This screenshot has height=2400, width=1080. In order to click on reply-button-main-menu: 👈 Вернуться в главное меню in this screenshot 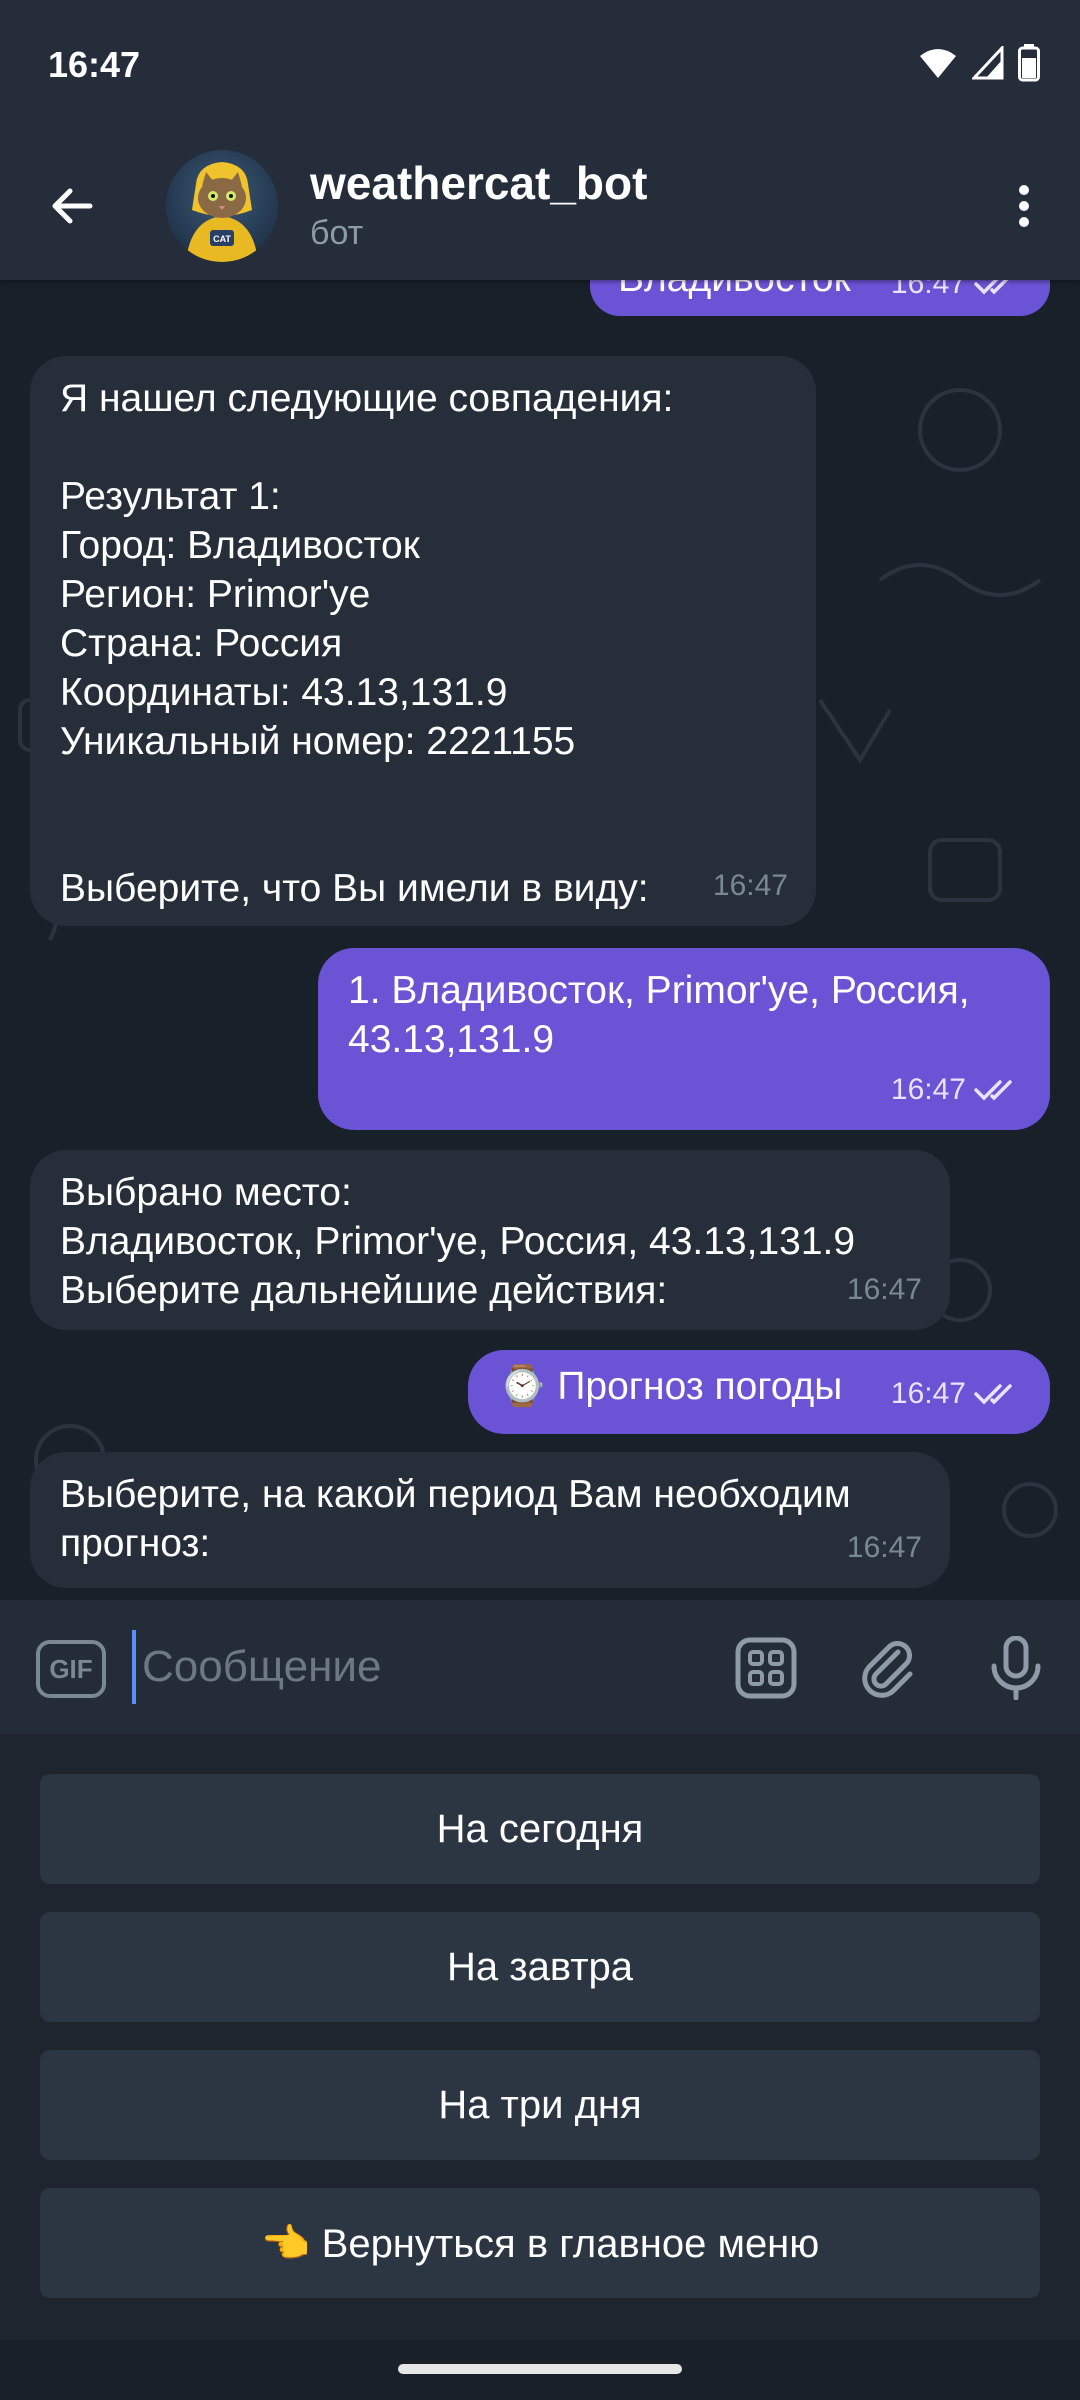, I will do `click(540, 2243)`.